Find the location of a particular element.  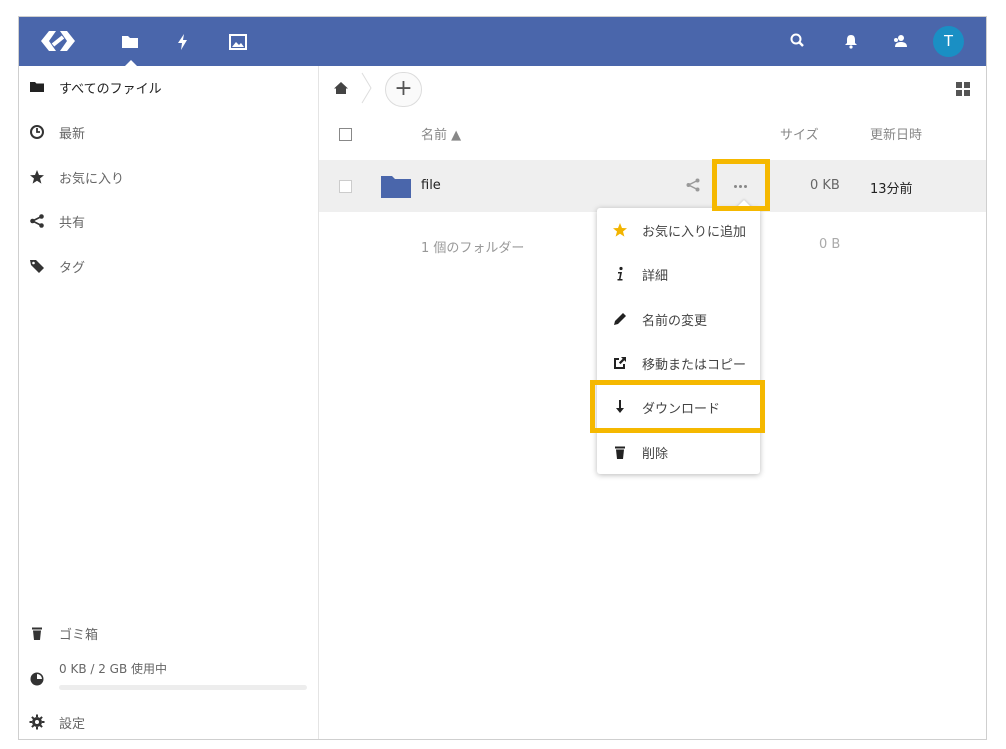

row-checkbox is located at coordinates (345, 186).